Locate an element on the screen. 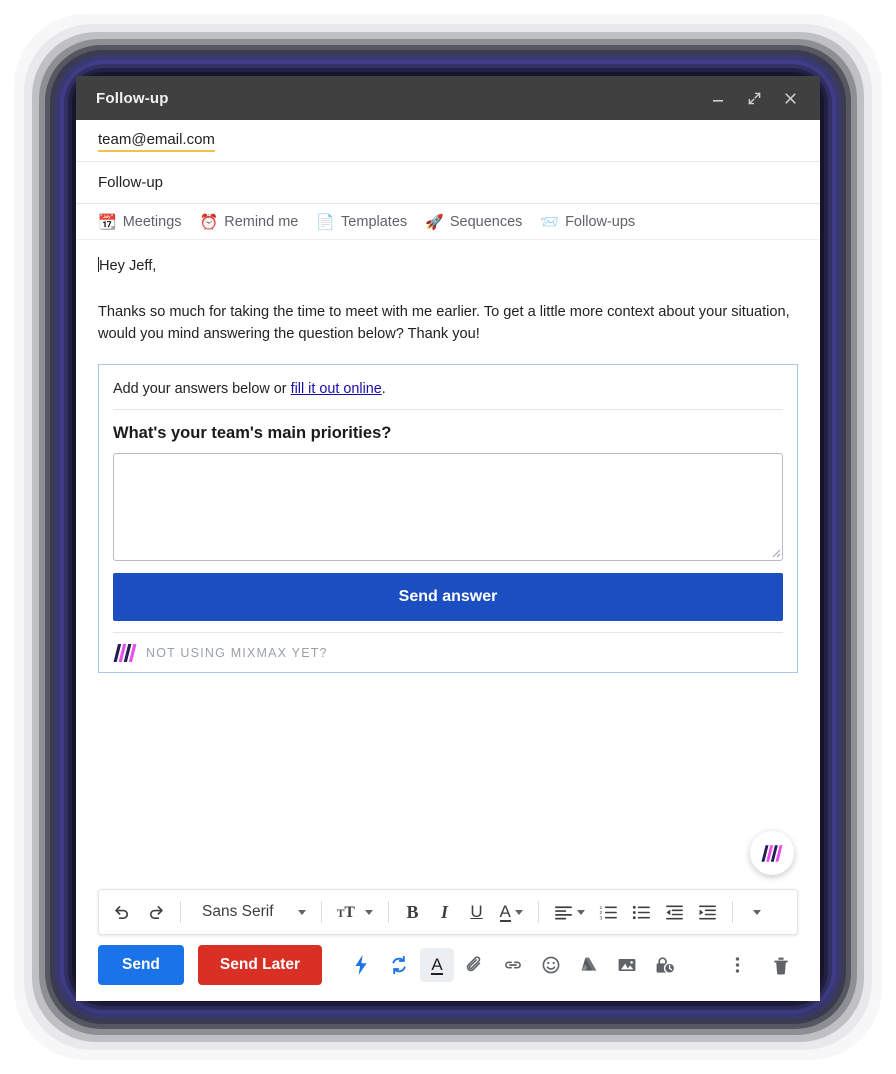 Image resolution: width=896 pixels, height=1074 pixels. lightning-icon is located at coordinates (361, 965).